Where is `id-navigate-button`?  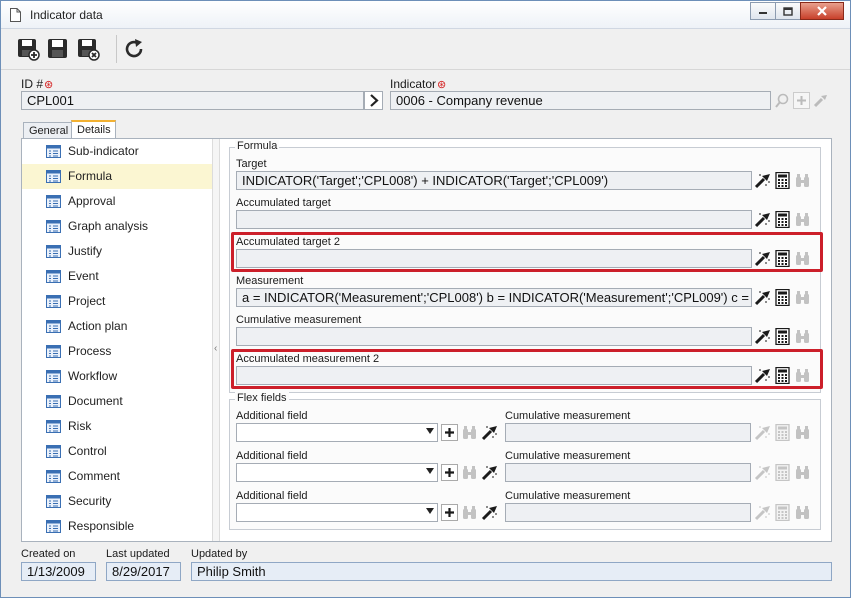 id-navigate-button is located at coordinates (373, 100).